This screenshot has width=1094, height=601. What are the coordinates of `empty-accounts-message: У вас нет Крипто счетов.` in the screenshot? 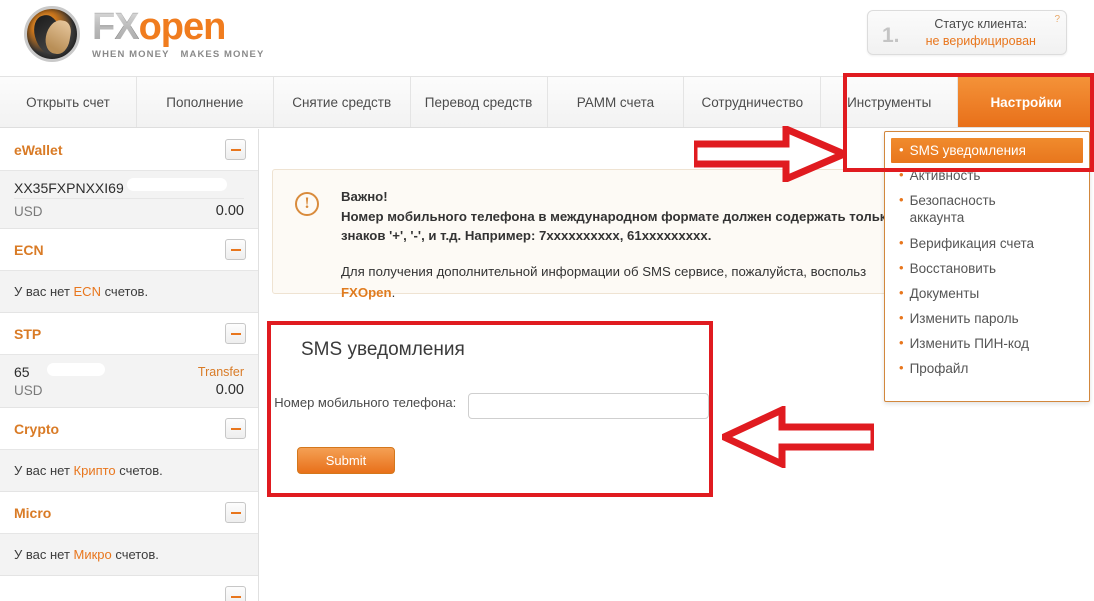 It's located at (88, 470).